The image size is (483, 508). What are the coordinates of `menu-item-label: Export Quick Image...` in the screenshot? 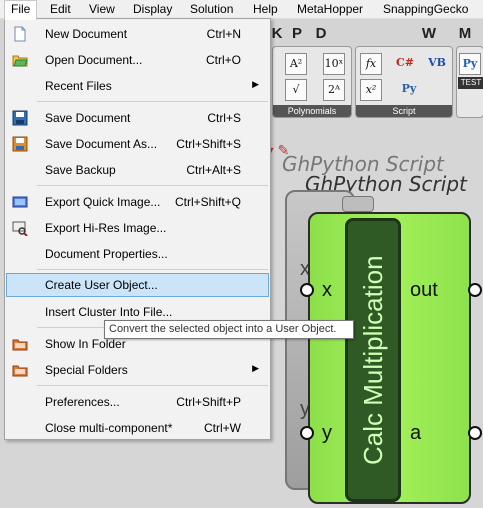 It's located at (103, 202).